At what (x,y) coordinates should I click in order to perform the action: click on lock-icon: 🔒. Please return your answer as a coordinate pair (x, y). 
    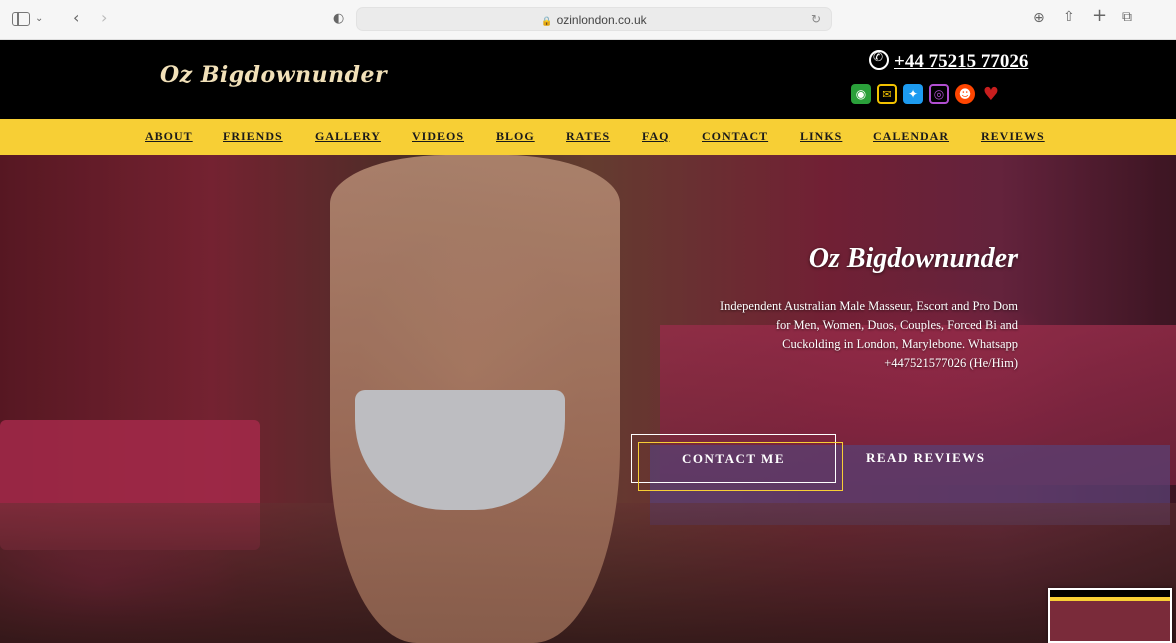
    Looking at the image, I should click on (547, 21).